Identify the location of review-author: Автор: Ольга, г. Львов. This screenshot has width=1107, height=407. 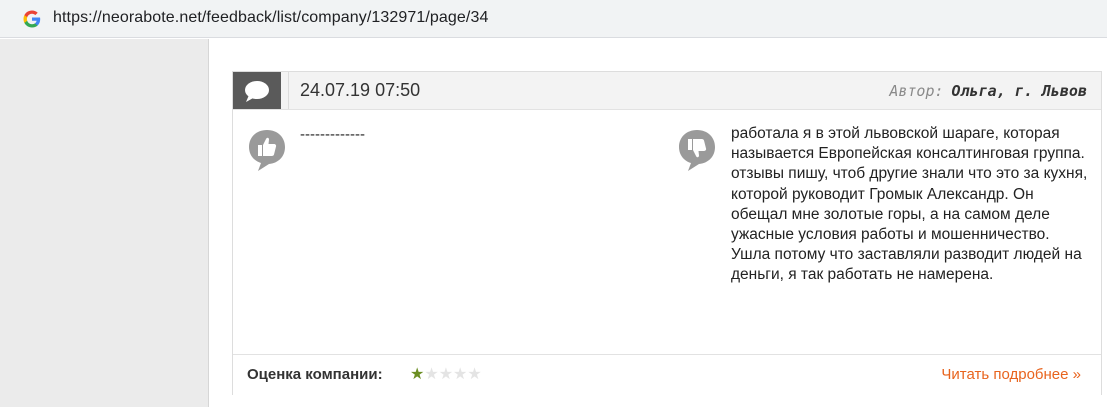
(988, 91).